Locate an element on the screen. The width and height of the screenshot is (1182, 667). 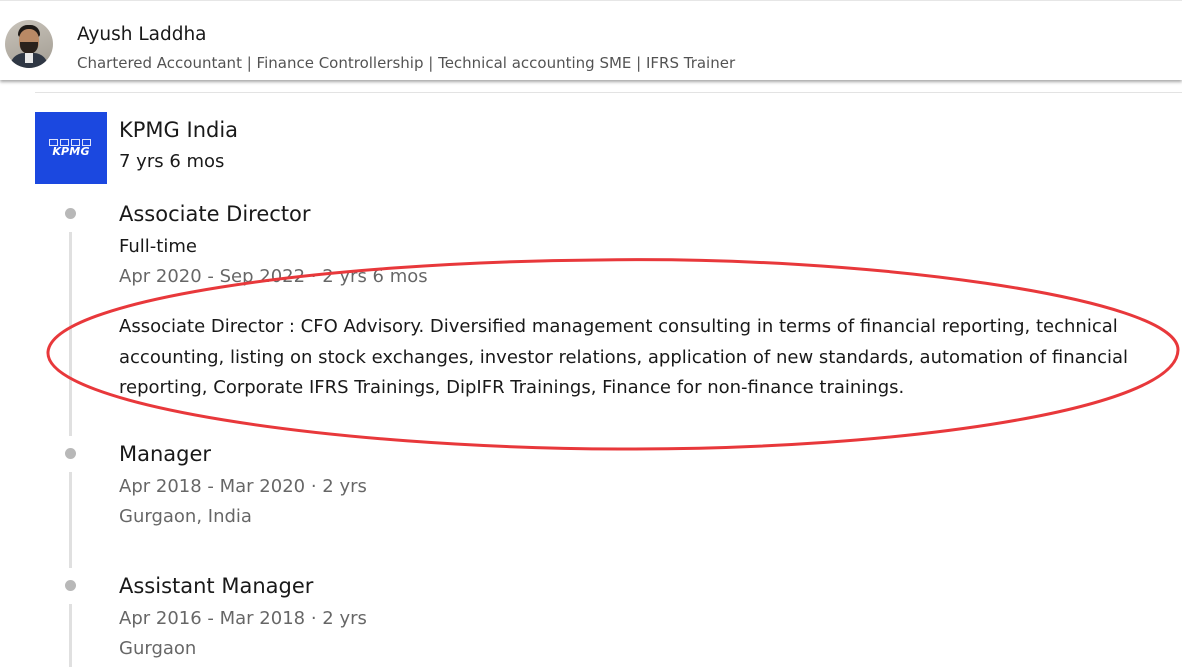
position-dates: Apr 2020 - Sep 2022 · 2 yrs 6 mos is located at coordinates (273, 276).